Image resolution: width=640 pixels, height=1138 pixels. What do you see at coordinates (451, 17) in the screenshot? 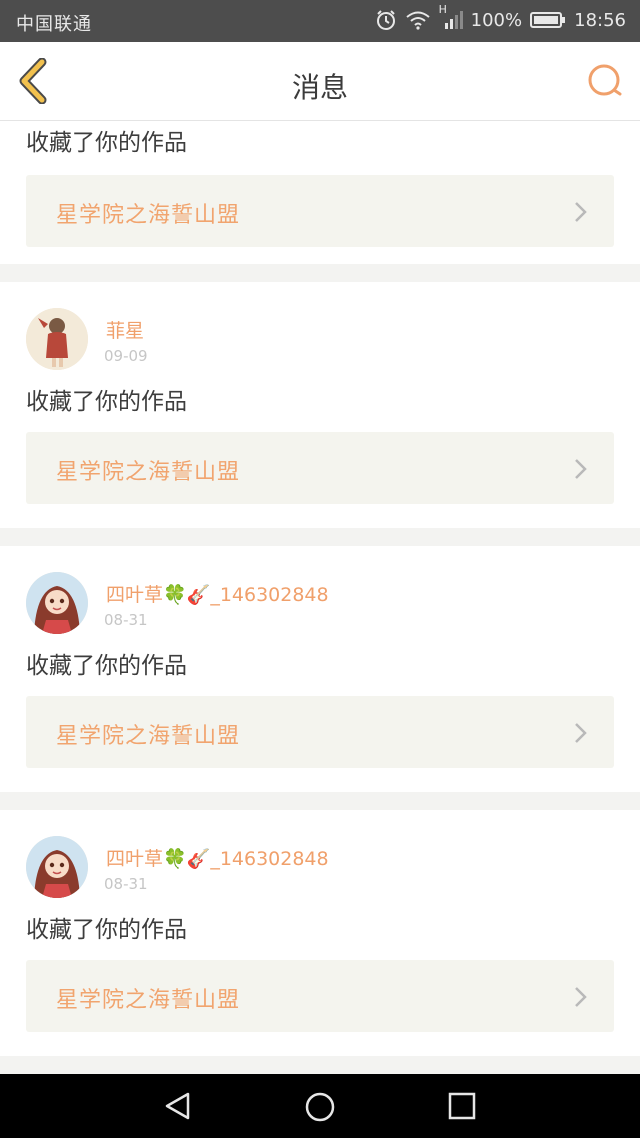
I see `signal-icon: H` at bounding box center [451, 17].